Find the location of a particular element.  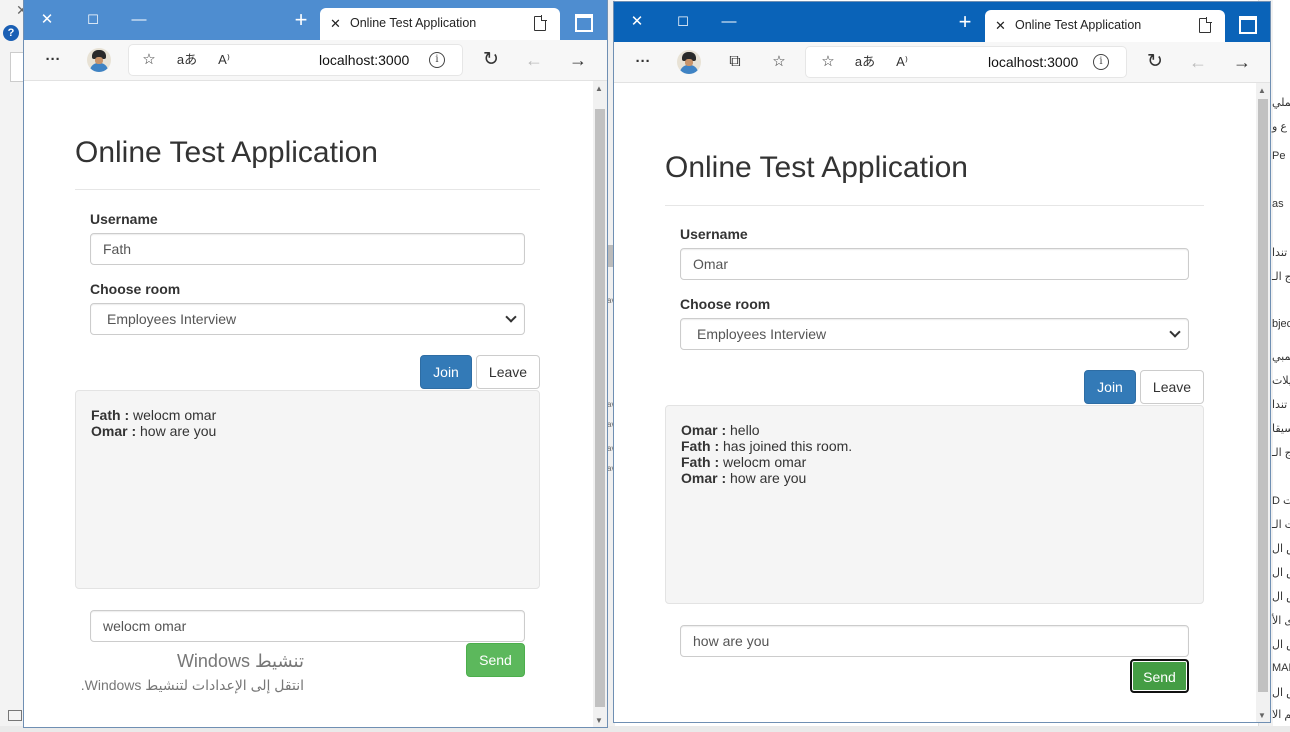

message-input: welocm omar is located at coordinates (307, 626).